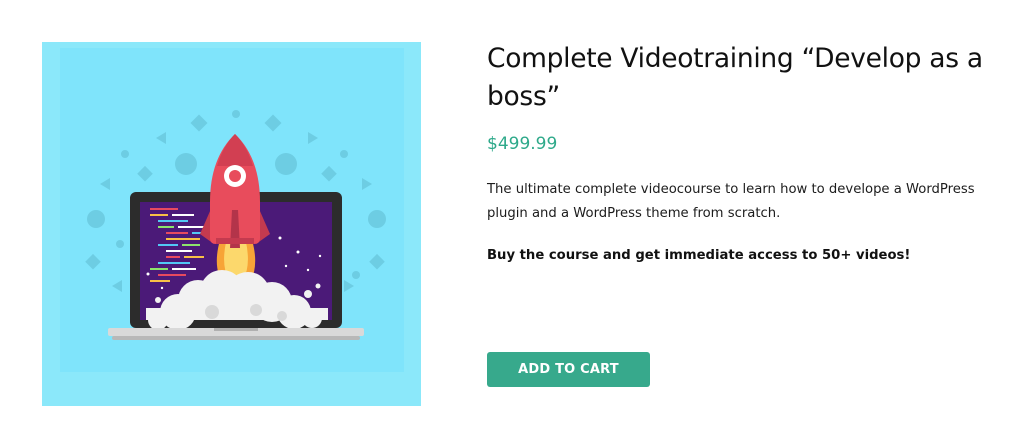 This screenshot has width=1024, height=439. What do you see at coordinates (568, 369) in the screenshot?
I see `add-to-cart-button: ADD TO CART` at bounding box center [568, 369].